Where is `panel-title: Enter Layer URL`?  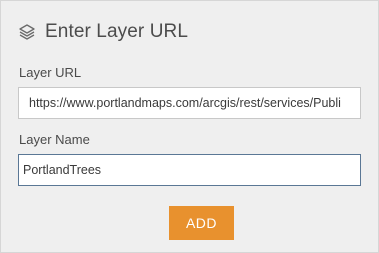
panel-title: Enter Layer URL is located at coordinates (117, 31).